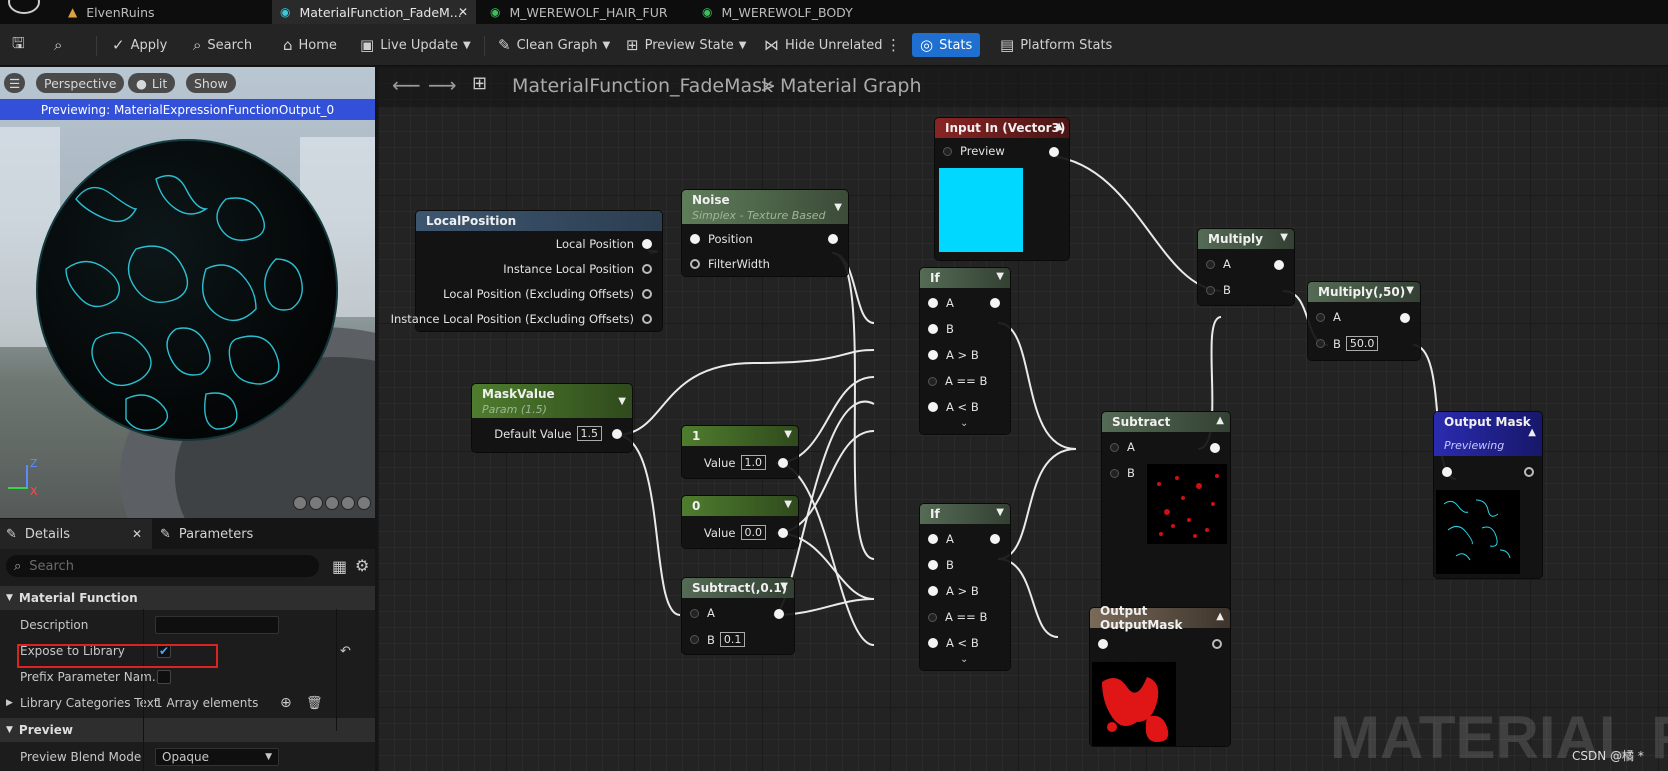  Describe the element at coordinates (753, 462) in the screenshot. I see `value-field: 1.0` at that location.